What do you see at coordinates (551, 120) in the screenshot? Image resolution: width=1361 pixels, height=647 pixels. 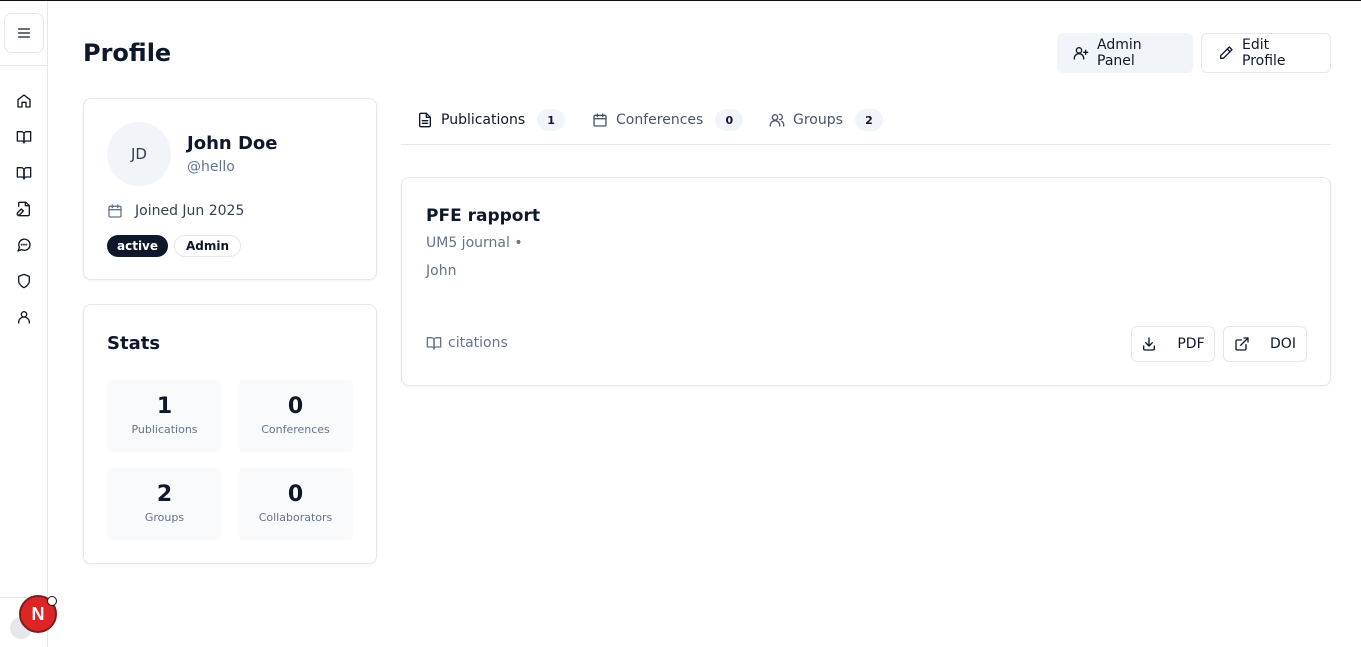 I see `tab-count-badge: 1` at bounding box center [551, 120].